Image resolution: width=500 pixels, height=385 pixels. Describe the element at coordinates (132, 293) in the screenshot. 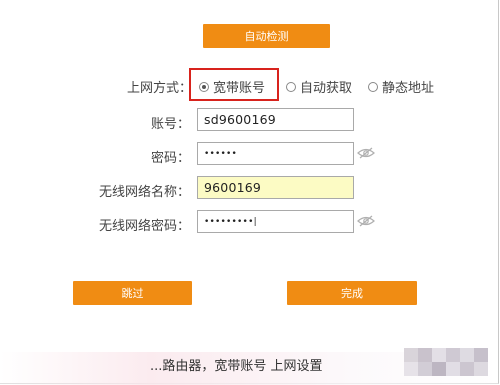

I see `skip-button: 跳过` at that location.